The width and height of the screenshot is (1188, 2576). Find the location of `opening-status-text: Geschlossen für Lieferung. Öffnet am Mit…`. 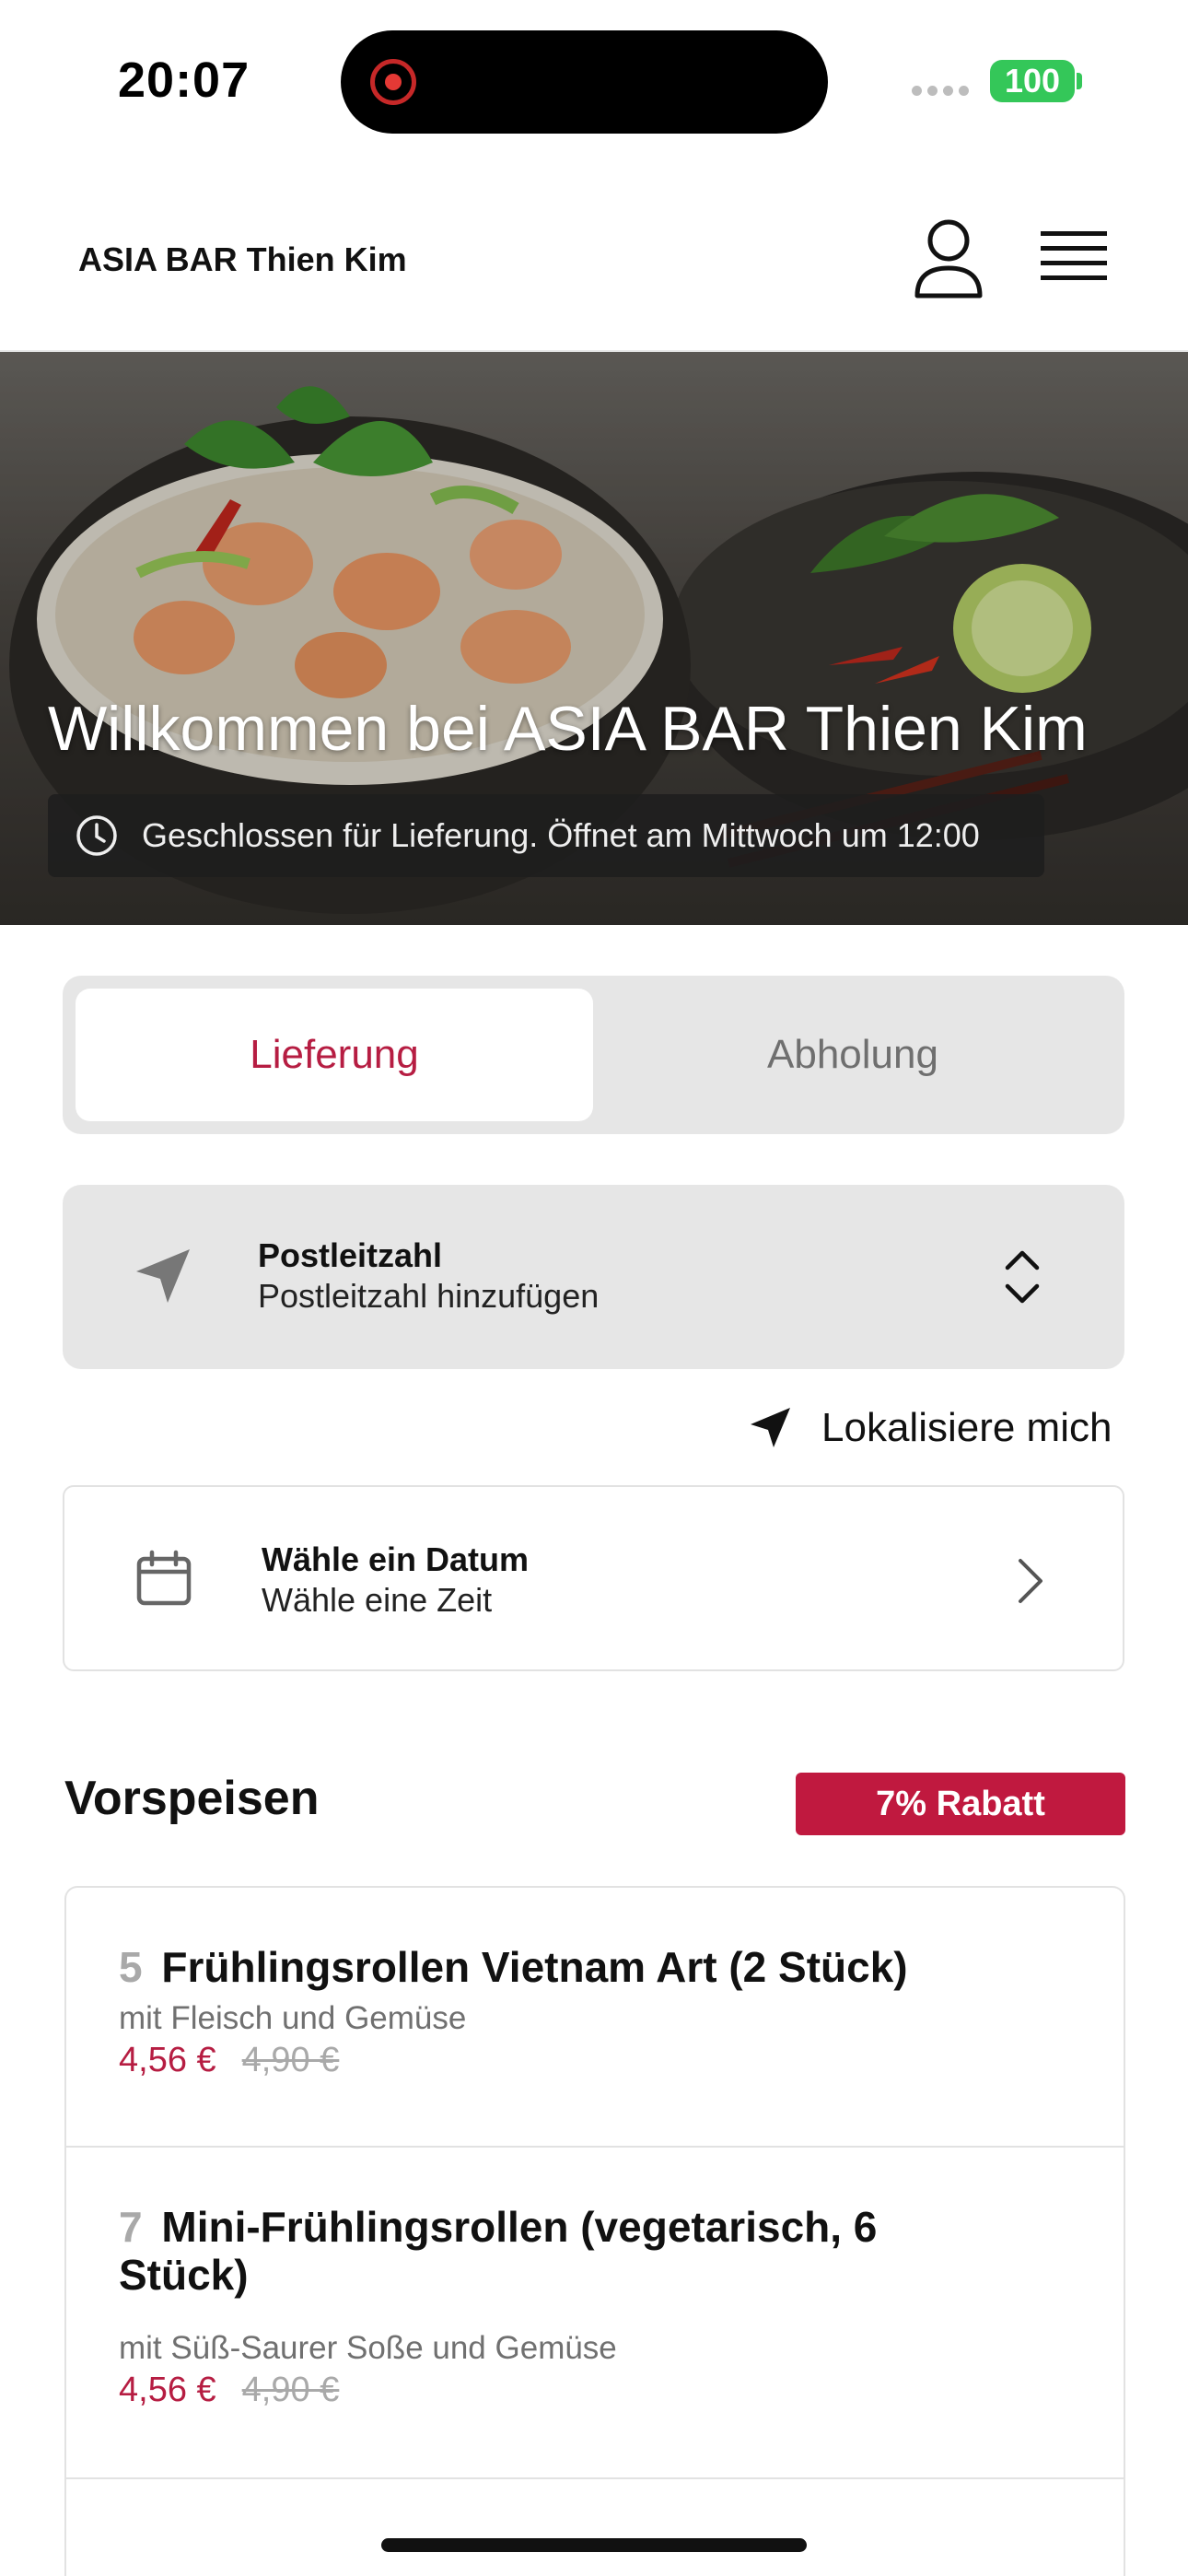

opening-status-text: Geschlossen für Lieferung. Öffnet am Mit… is located at coordinates (561, 835).